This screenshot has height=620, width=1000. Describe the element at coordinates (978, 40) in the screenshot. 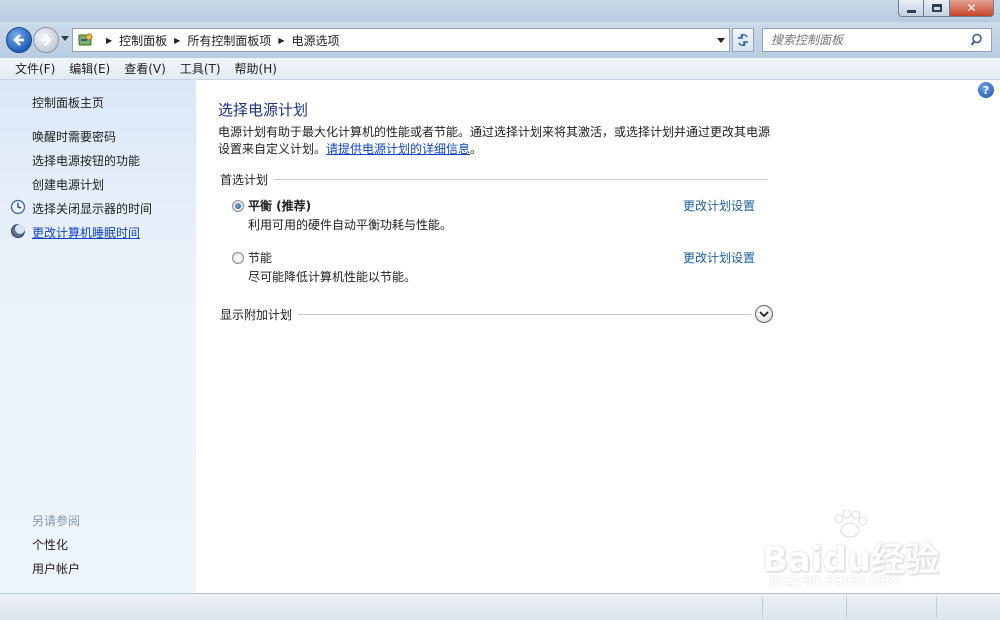

I see `search-icon` at that location.